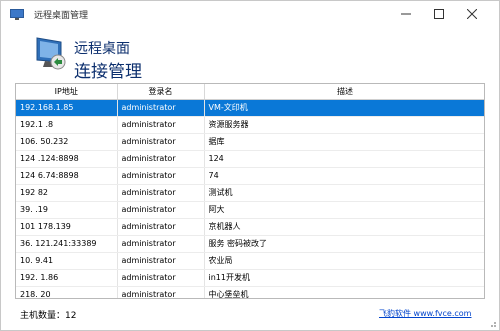 The height and width of the screenshot is (331, 500). I want to click on cell-ip: 106. 50.232, so click(67, 142).